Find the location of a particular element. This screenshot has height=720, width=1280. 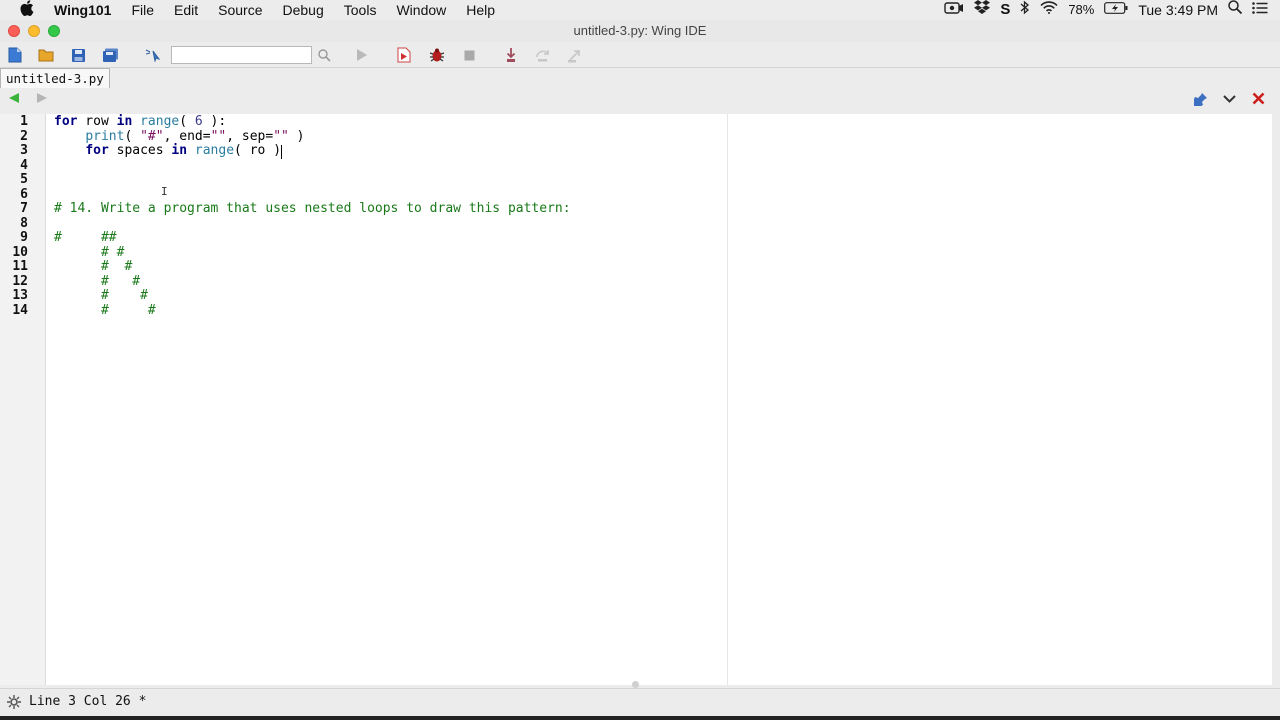

line-number: 1 is located at coordinates (24, 121).